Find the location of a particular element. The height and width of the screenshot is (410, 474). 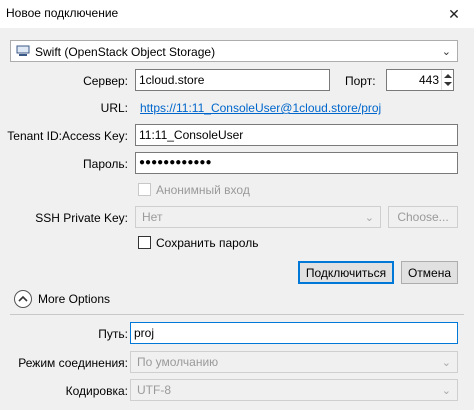

path-label: Путь: is located at coordinates (113, 334).